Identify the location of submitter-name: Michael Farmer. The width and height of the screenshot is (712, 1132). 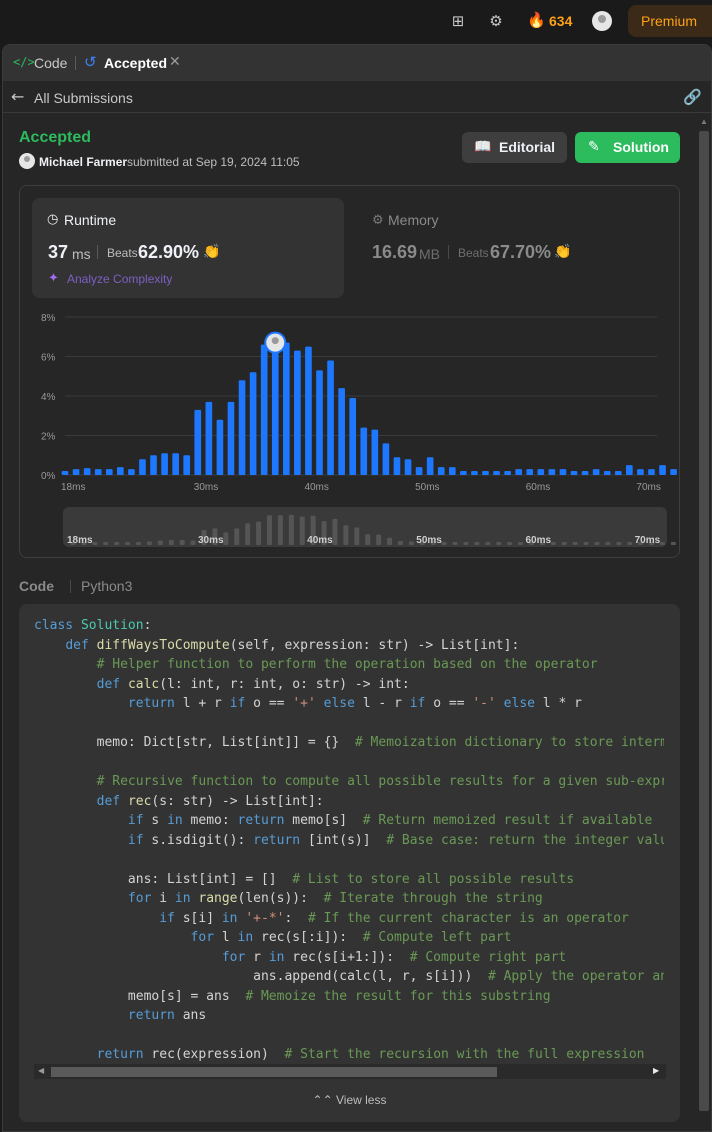
(83, 162).